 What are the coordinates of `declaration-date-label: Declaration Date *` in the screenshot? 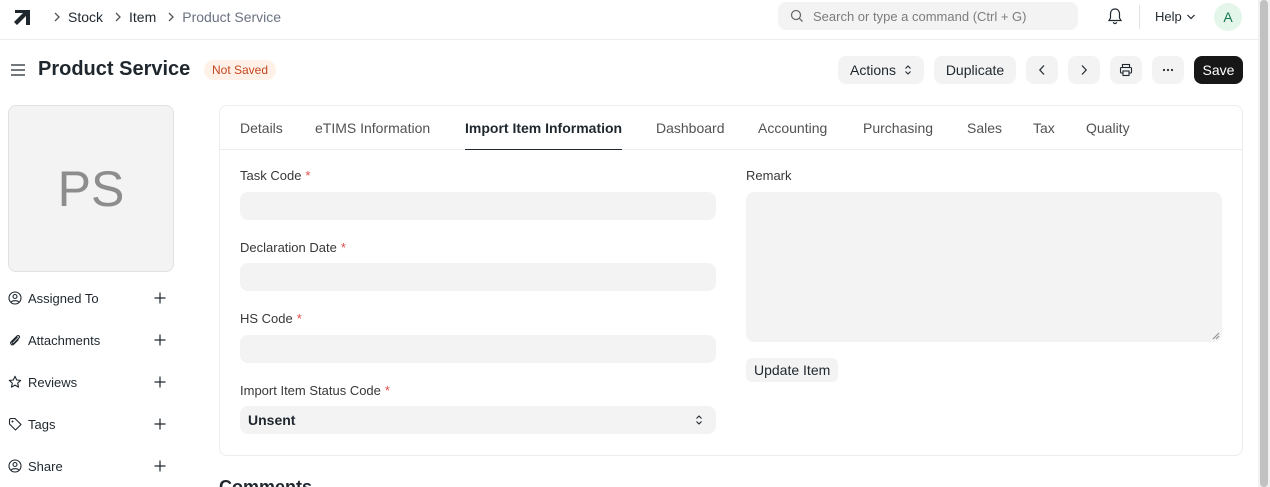 It's located at (293, 247).